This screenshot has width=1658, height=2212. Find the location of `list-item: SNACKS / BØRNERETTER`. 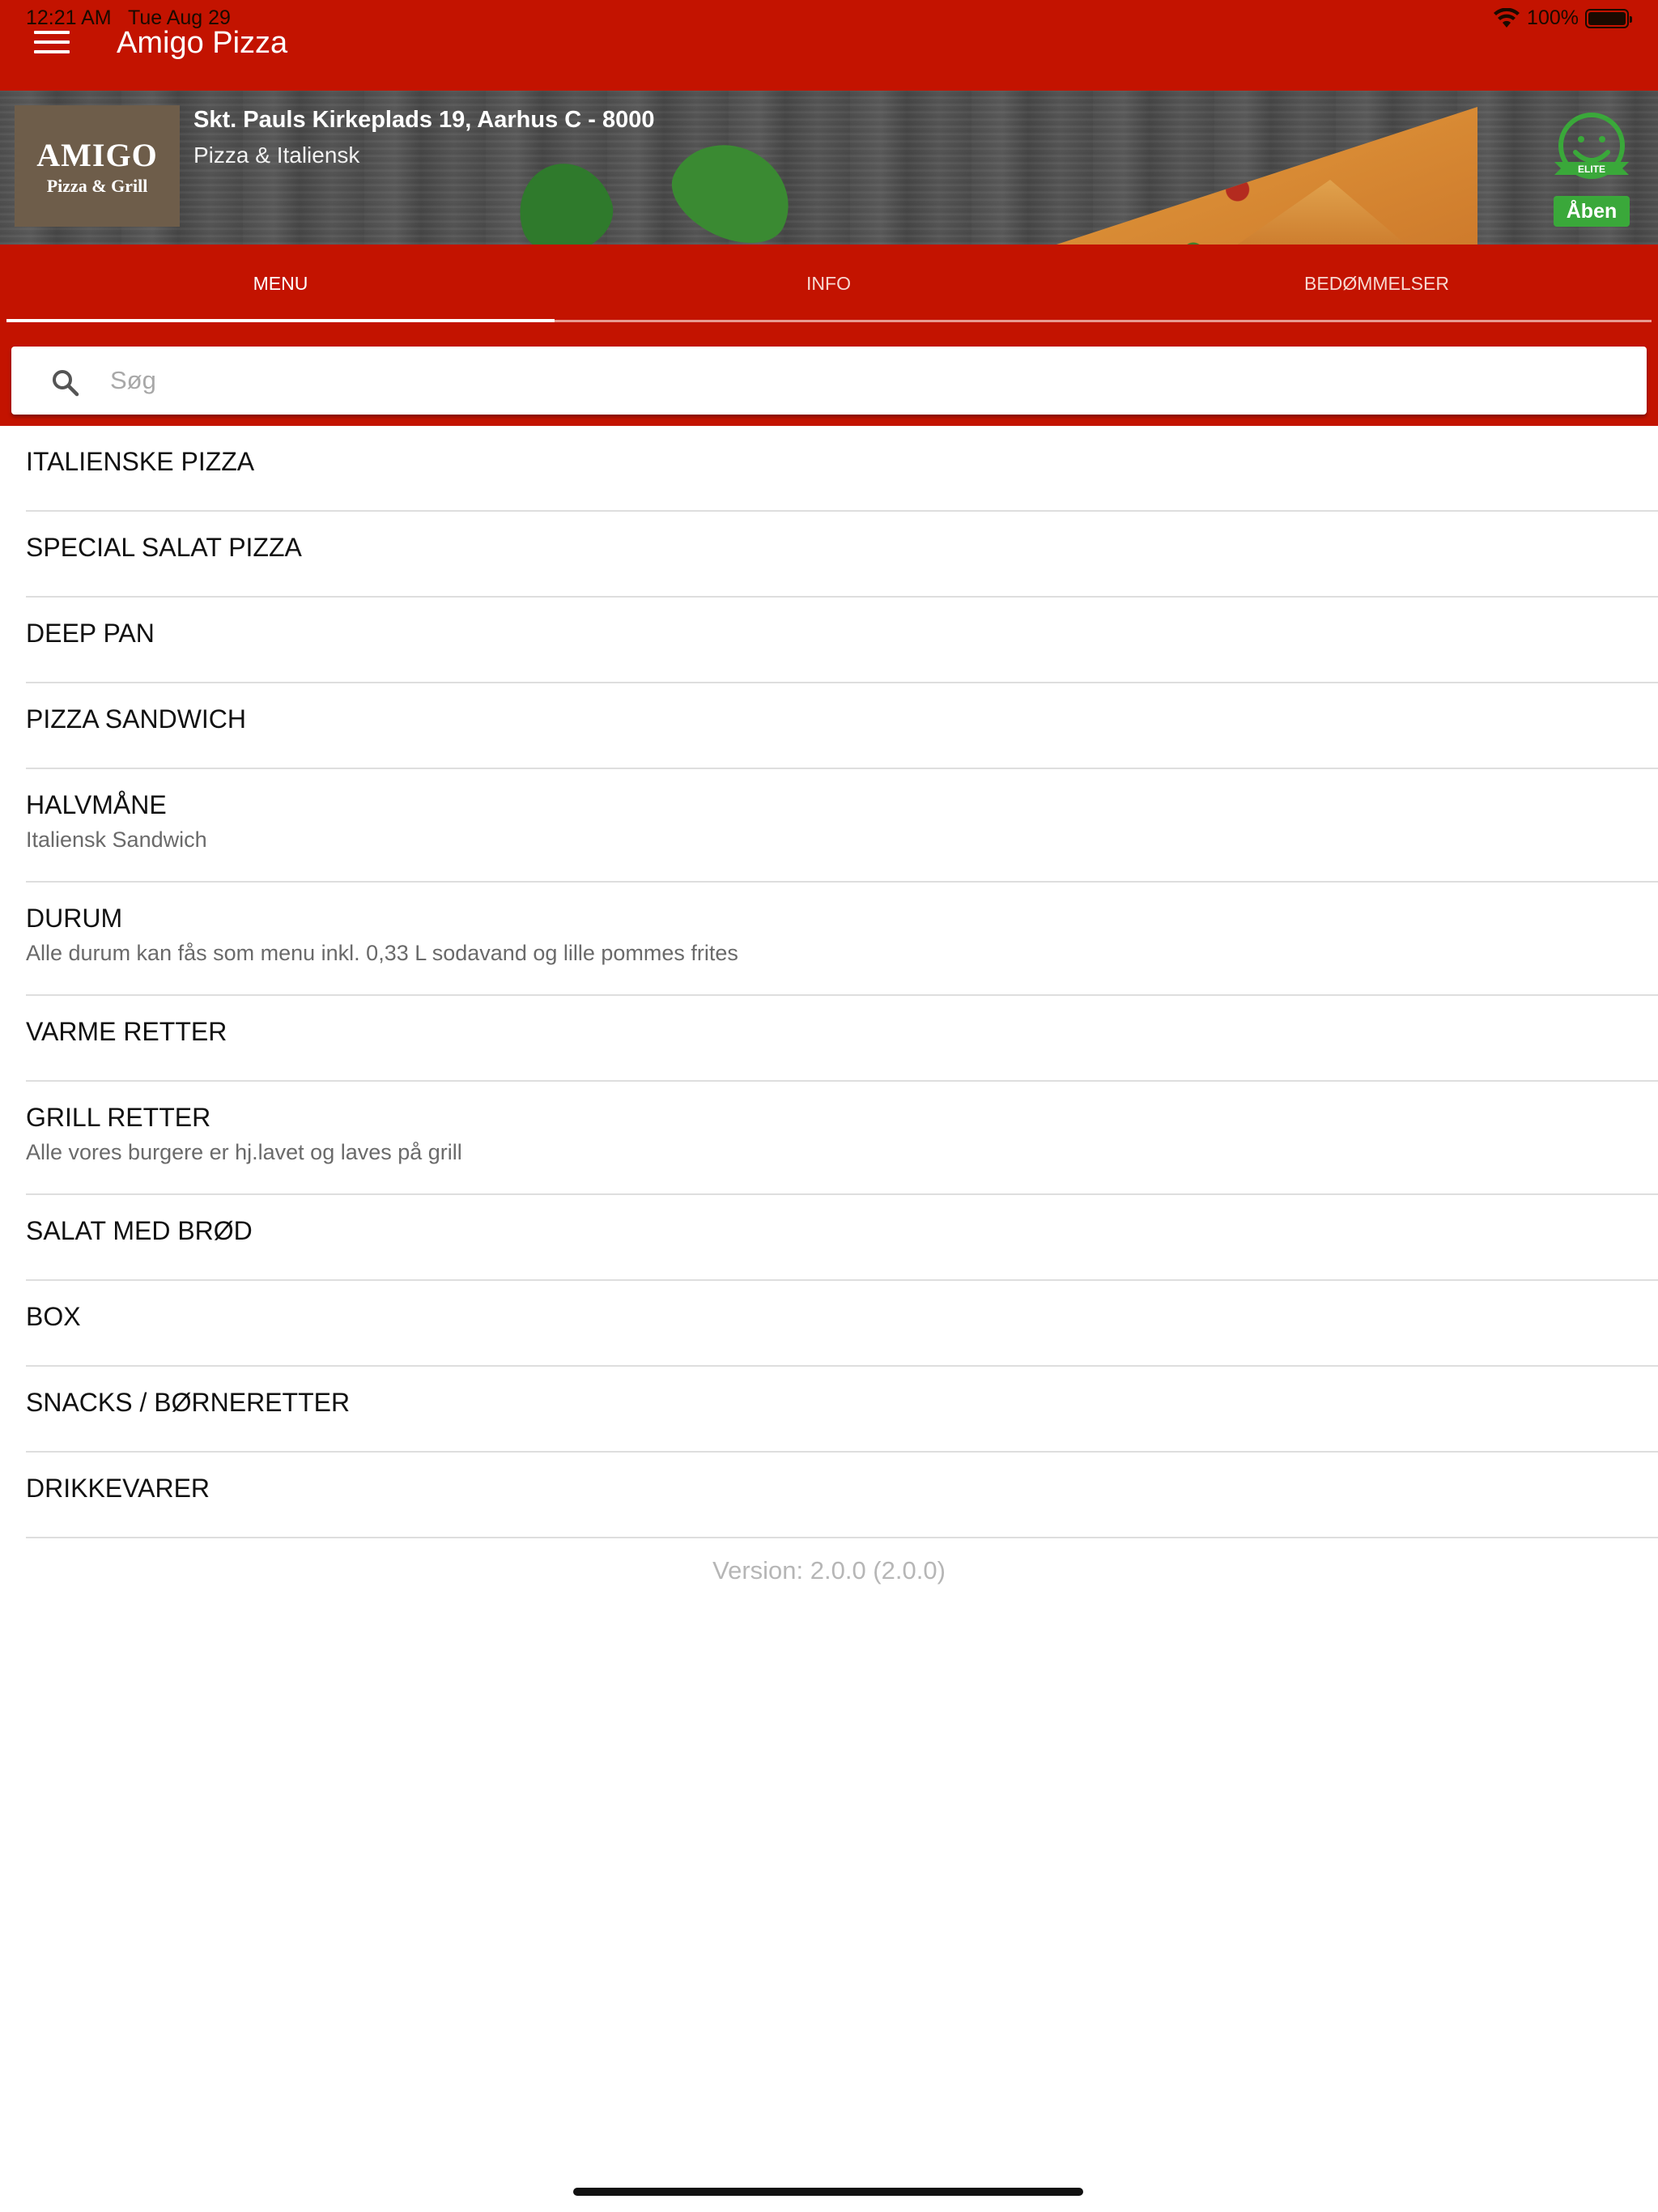

list-item: SNACKS / BØRNERETTER is located at coordinates (842, 1410).